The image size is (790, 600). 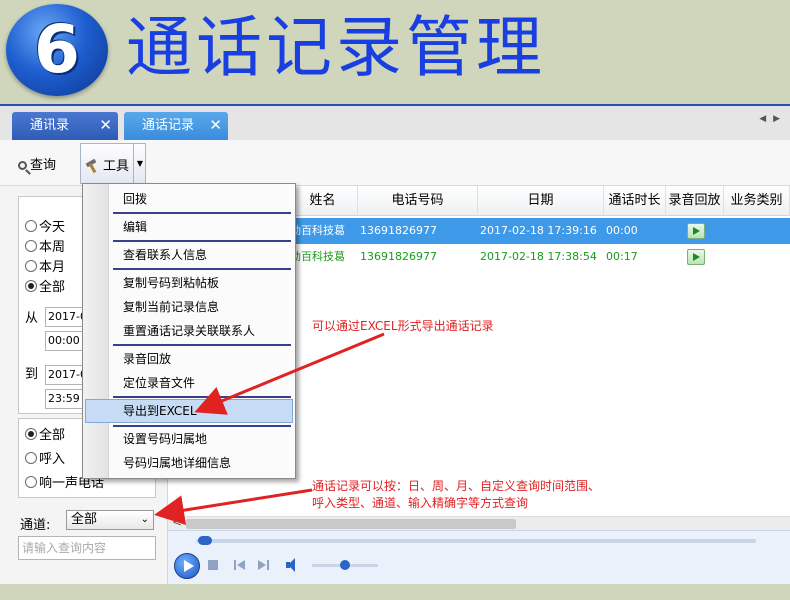 What do you see at coordinates (695, 201) in the screenshot?
I see `column-header-playback: 录音回放` at bounding box center [695, 201].